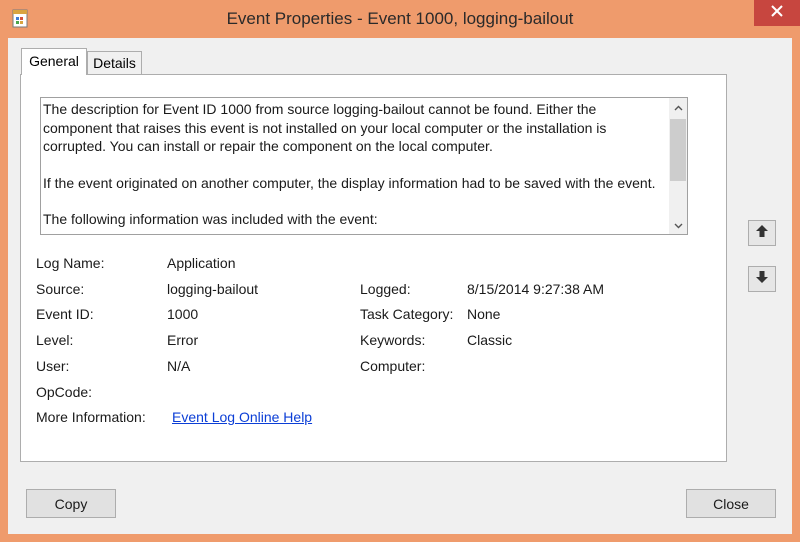 The image size is (800, 542). Describe the element at coordinates (490, 340) in the screenshot. I see `keywords-value: Classic` at that location.